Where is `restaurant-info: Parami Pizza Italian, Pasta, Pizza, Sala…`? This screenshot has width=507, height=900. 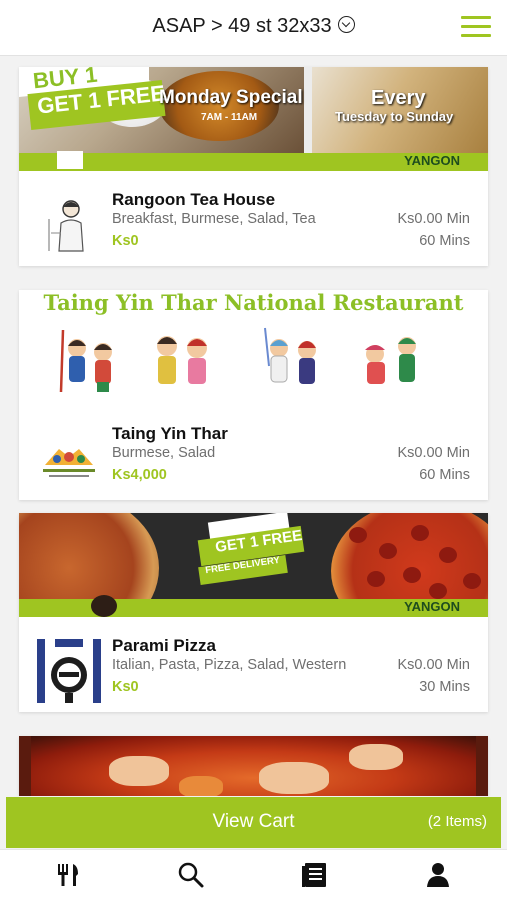 restaurant-info: Parami Pizza Italian, Pasta, Pizza, Sala… is located at coordinates (253, 664).